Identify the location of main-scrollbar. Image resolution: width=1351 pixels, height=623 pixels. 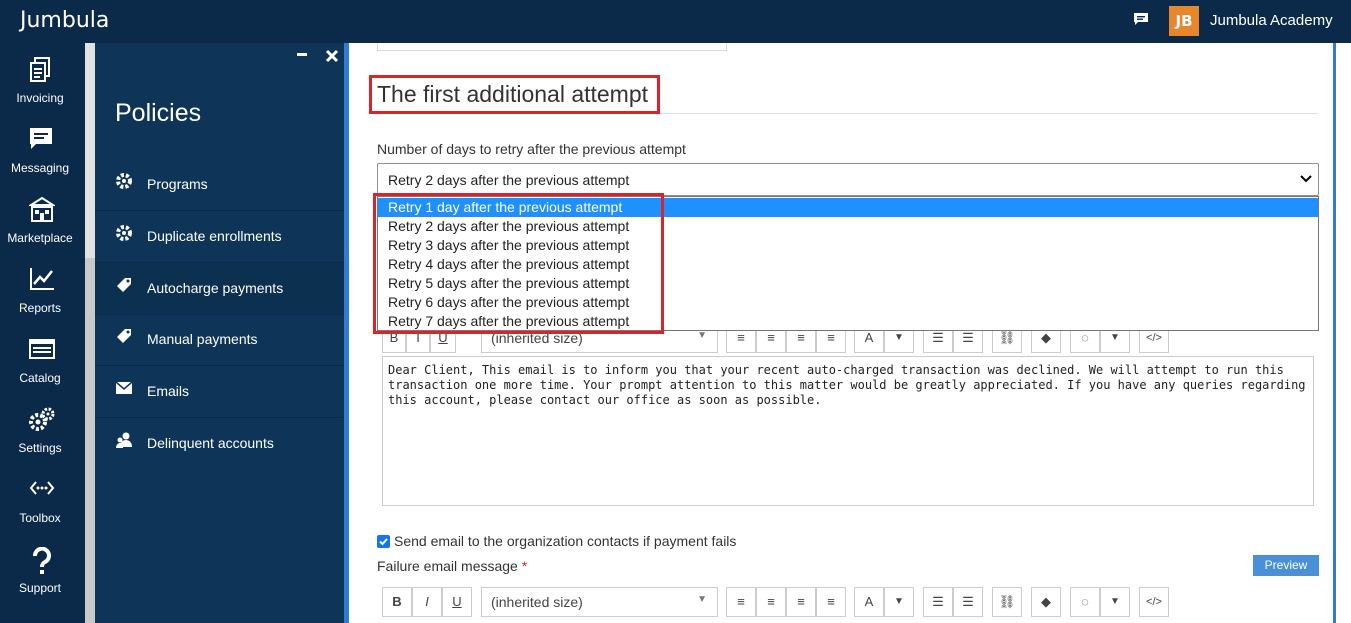
(1342, 333).